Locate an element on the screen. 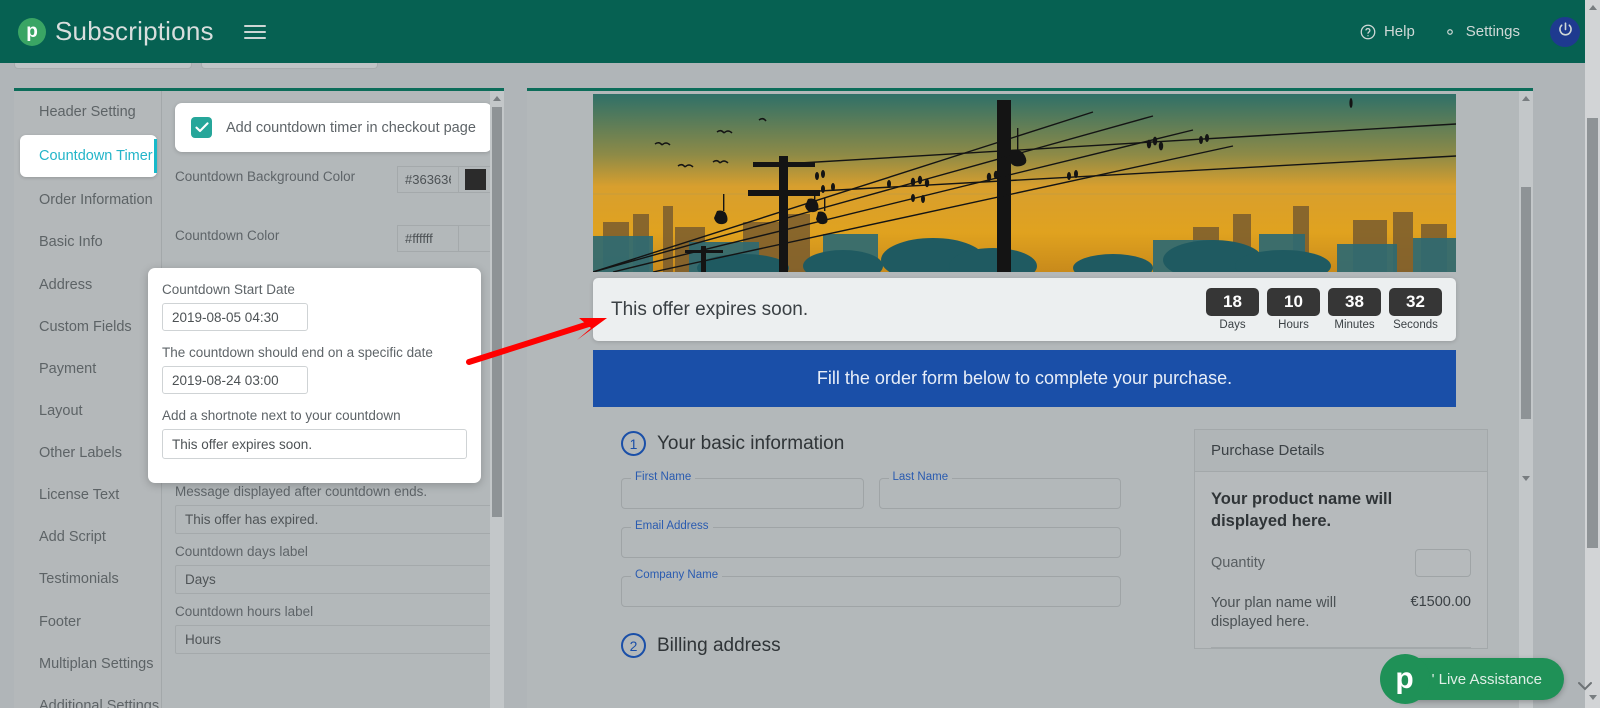 This screenshot has height=708, width=1600. top-bar-actions: Help Settings is located at coordinates (1469, 31).